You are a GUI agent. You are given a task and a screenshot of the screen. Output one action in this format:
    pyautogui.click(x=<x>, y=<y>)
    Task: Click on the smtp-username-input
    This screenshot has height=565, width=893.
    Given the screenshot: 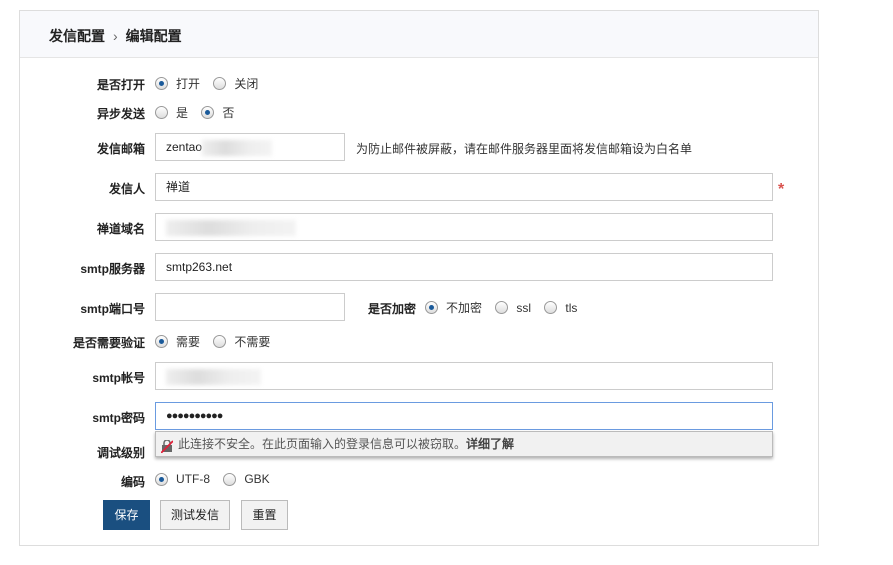 What is the action you would take?
    pyautogui.click(x=464, y=376)
    